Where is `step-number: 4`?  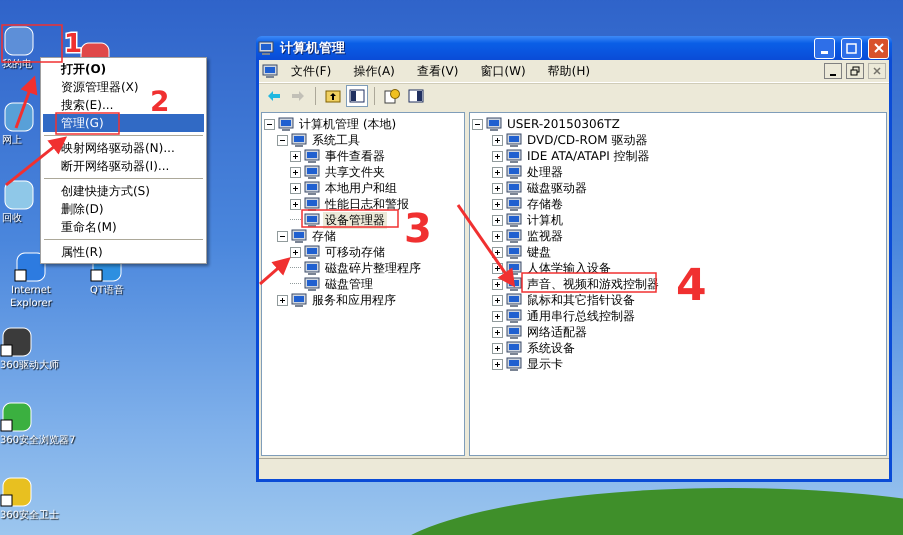 step-number: 4 is located at coordinates (691, 285).